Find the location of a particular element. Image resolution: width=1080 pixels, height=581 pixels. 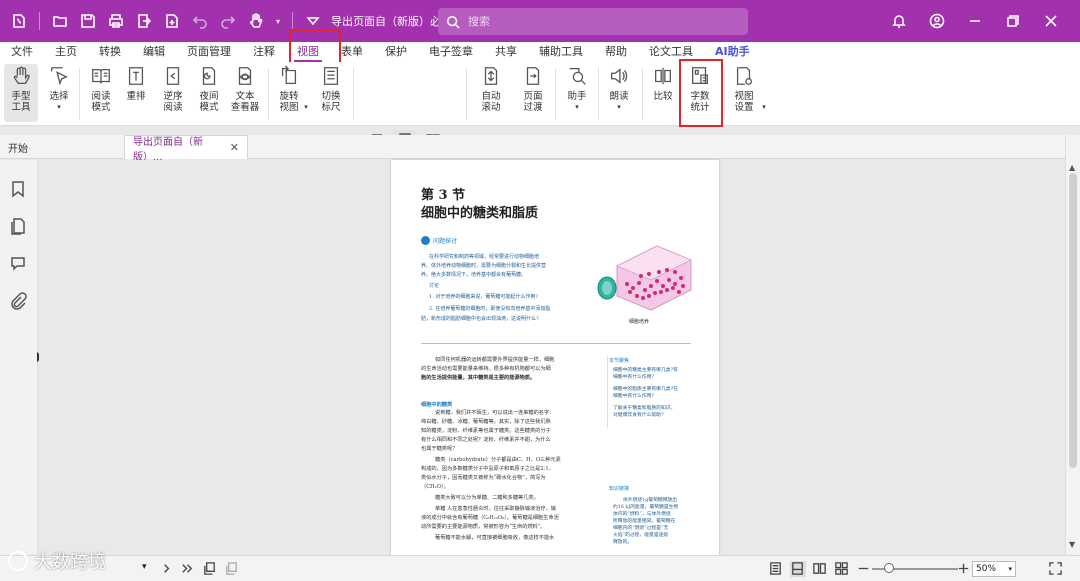

auto-scroll-label: 自动 滚动 is located at coordinates (491, 102).